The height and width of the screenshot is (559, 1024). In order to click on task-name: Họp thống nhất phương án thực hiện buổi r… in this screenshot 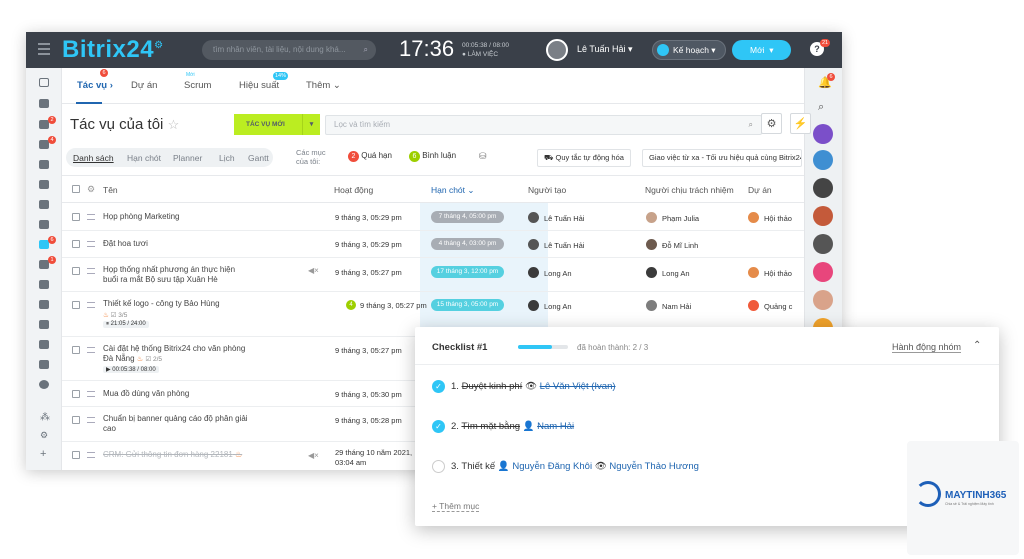, I will do `click(169, 275)`.